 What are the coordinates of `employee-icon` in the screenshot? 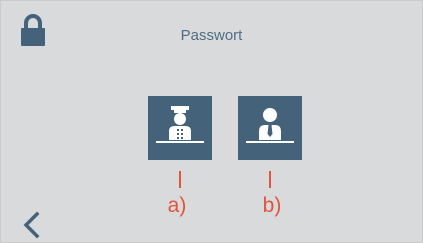 It's located at (270, 125).